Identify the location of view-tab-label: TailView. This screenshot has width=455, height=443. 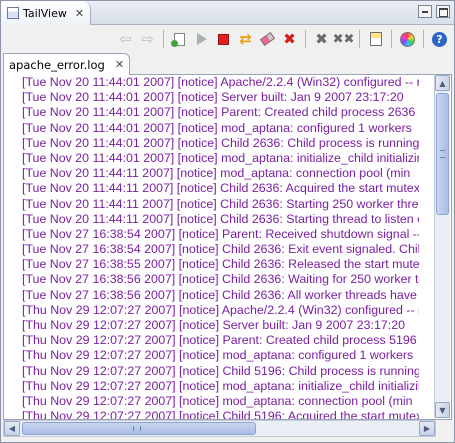
(45, 13).